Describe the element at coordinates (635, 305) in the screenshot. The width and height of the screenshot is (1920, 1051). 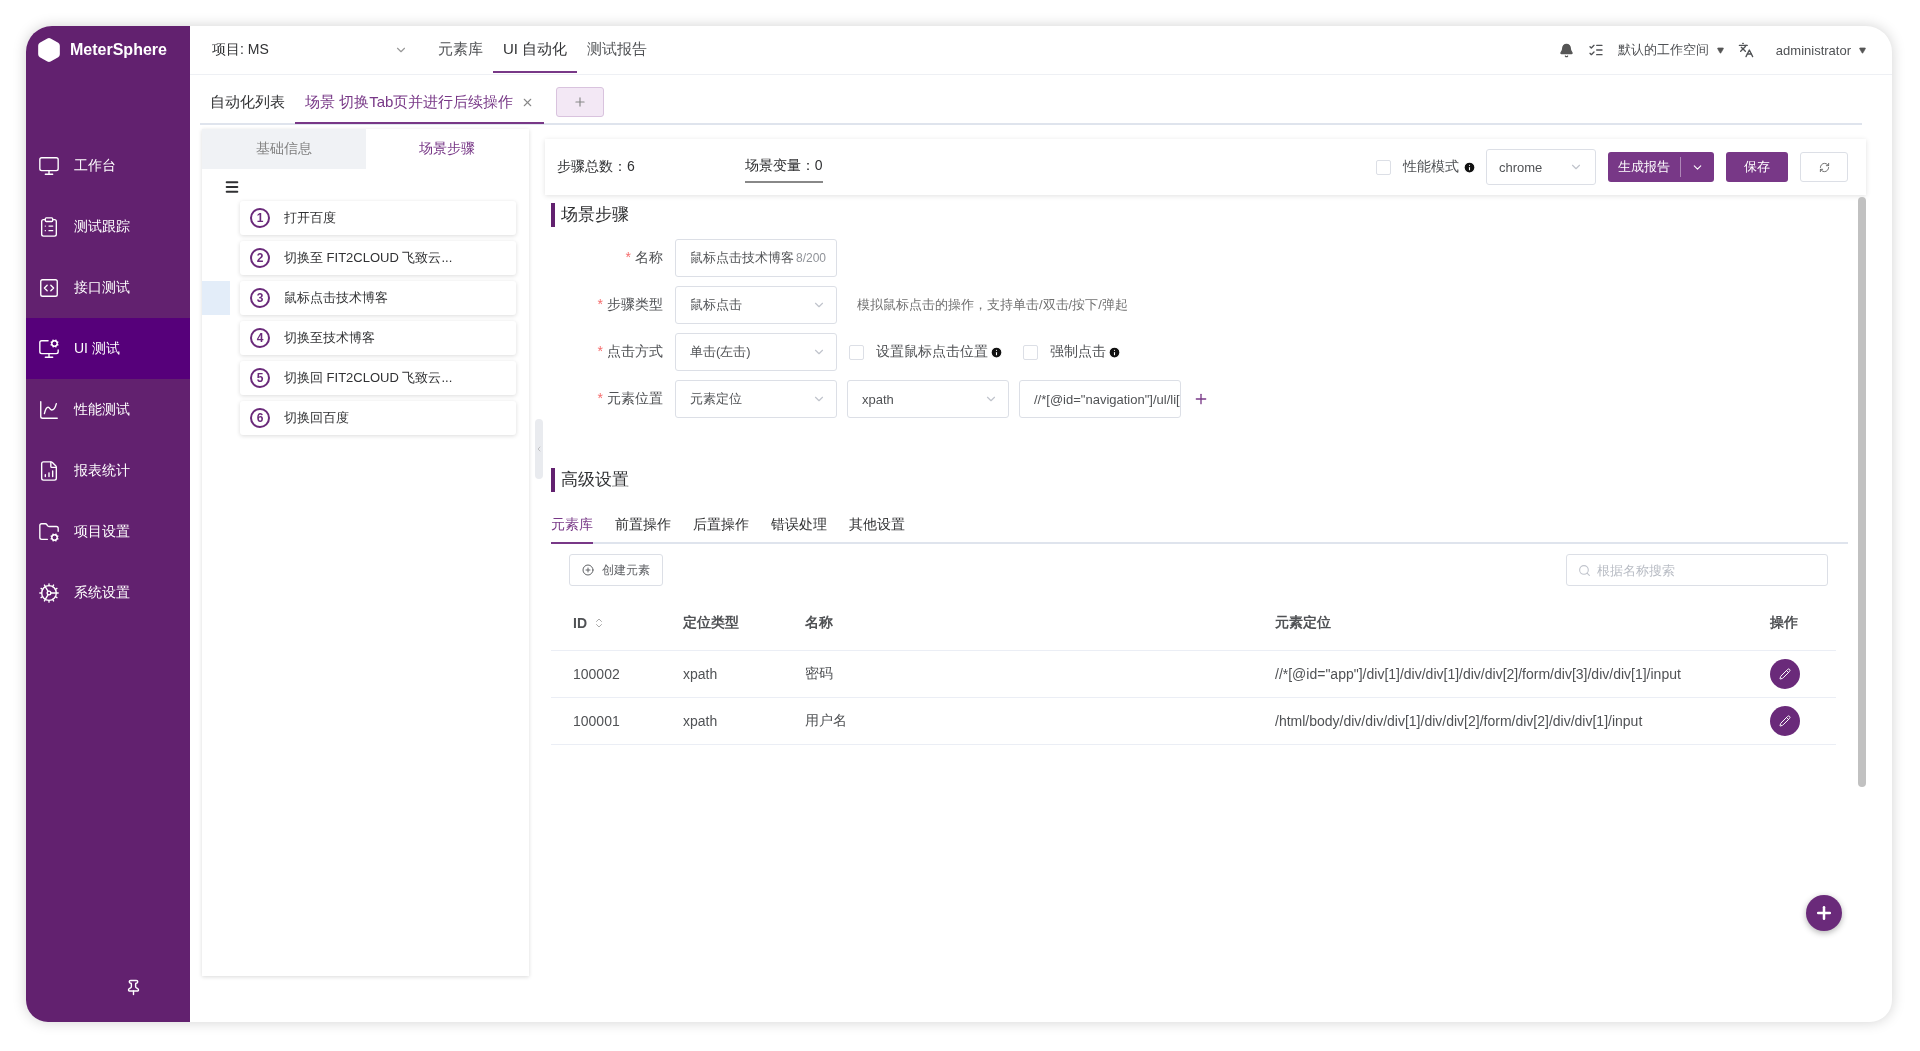
I see `field-label: 步骤类型` at that location.